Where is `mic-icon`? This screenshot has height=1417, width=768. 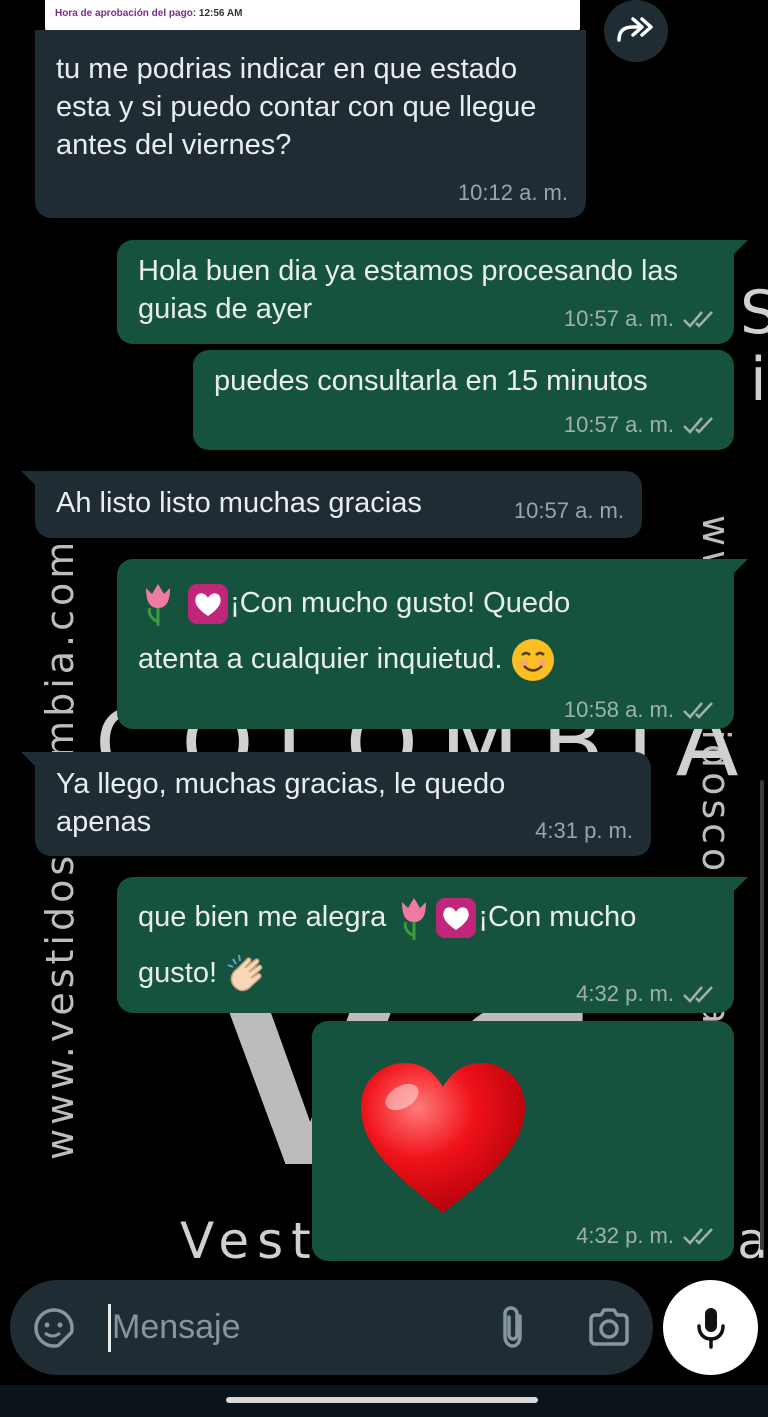
mic-icon is located at coordinates (710, 1328).